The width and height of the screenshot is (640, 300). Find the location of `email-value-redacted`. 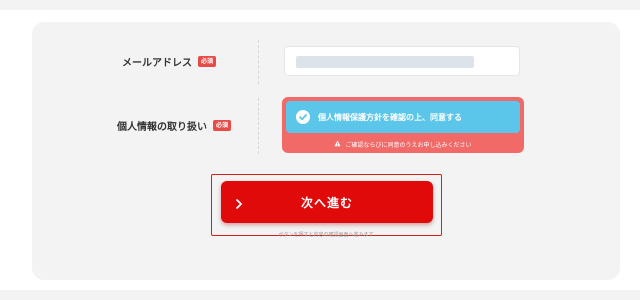

email-value-redacted is located at coordinates (385, 62).